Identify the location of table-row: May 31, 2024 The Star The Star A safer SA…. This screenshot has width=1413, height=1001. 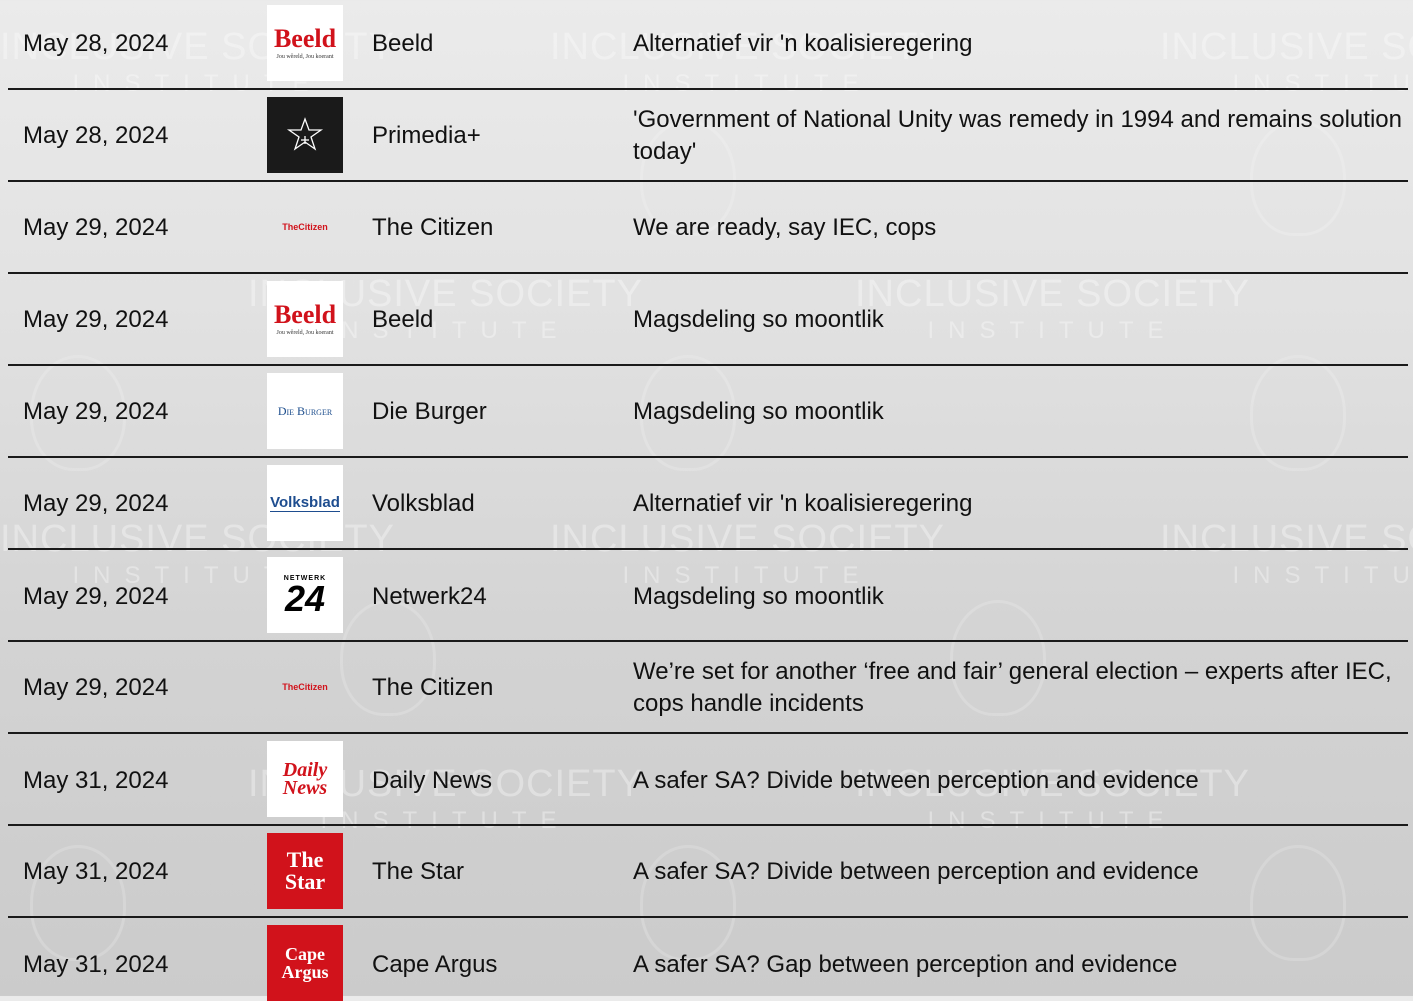
(706, 871).